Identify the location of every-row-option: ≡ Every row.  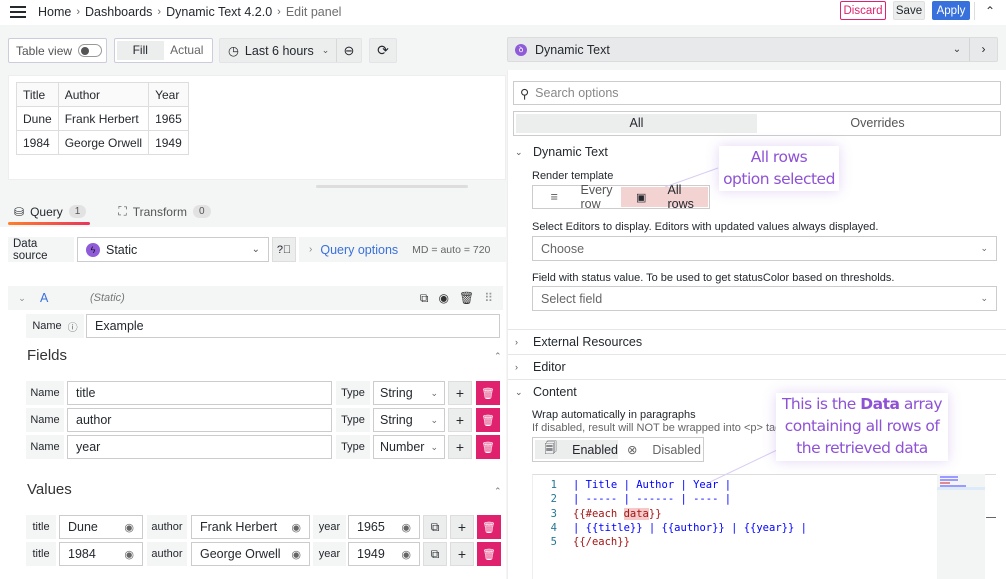
(577, 197).